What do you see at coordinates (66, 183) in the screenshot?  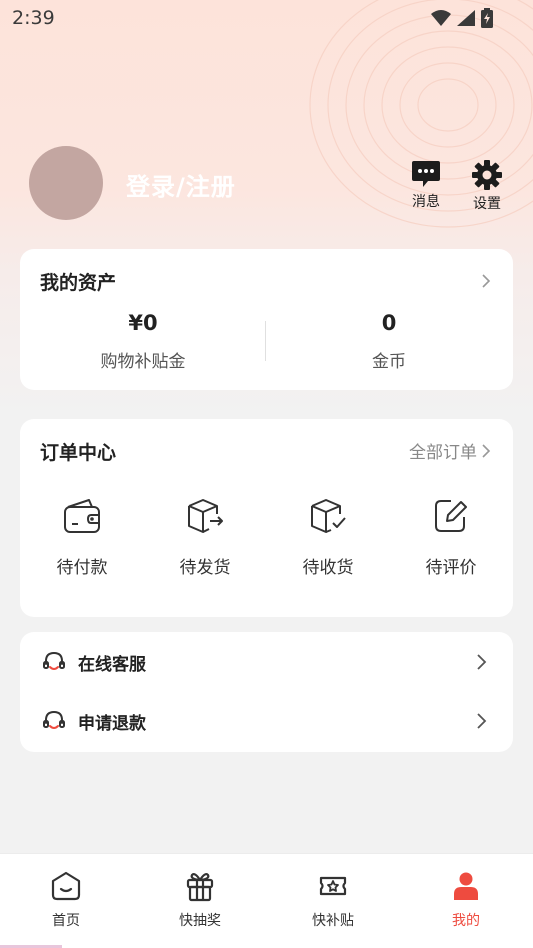 I see `avatar` at bounding box center [66, 183].